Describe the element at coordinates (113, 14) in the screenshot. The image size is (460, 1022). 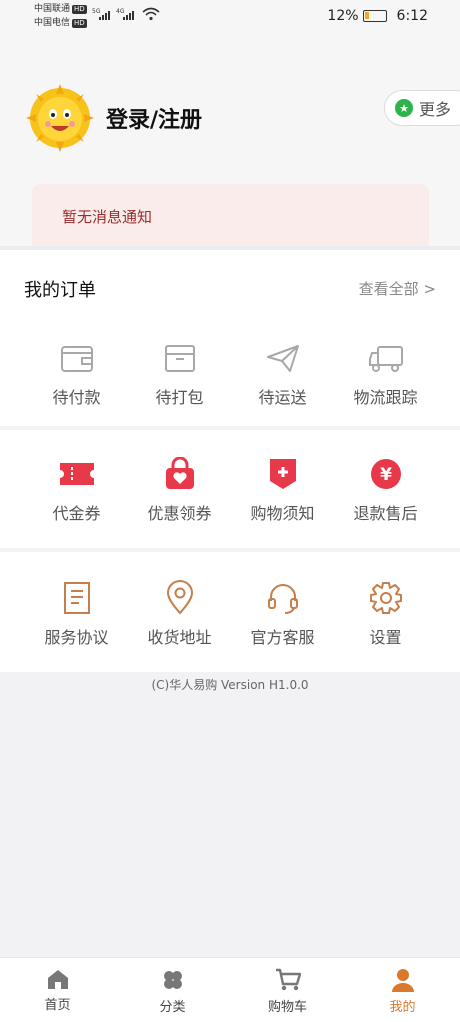
I see `signal-icon: 5G 4G` at that location.